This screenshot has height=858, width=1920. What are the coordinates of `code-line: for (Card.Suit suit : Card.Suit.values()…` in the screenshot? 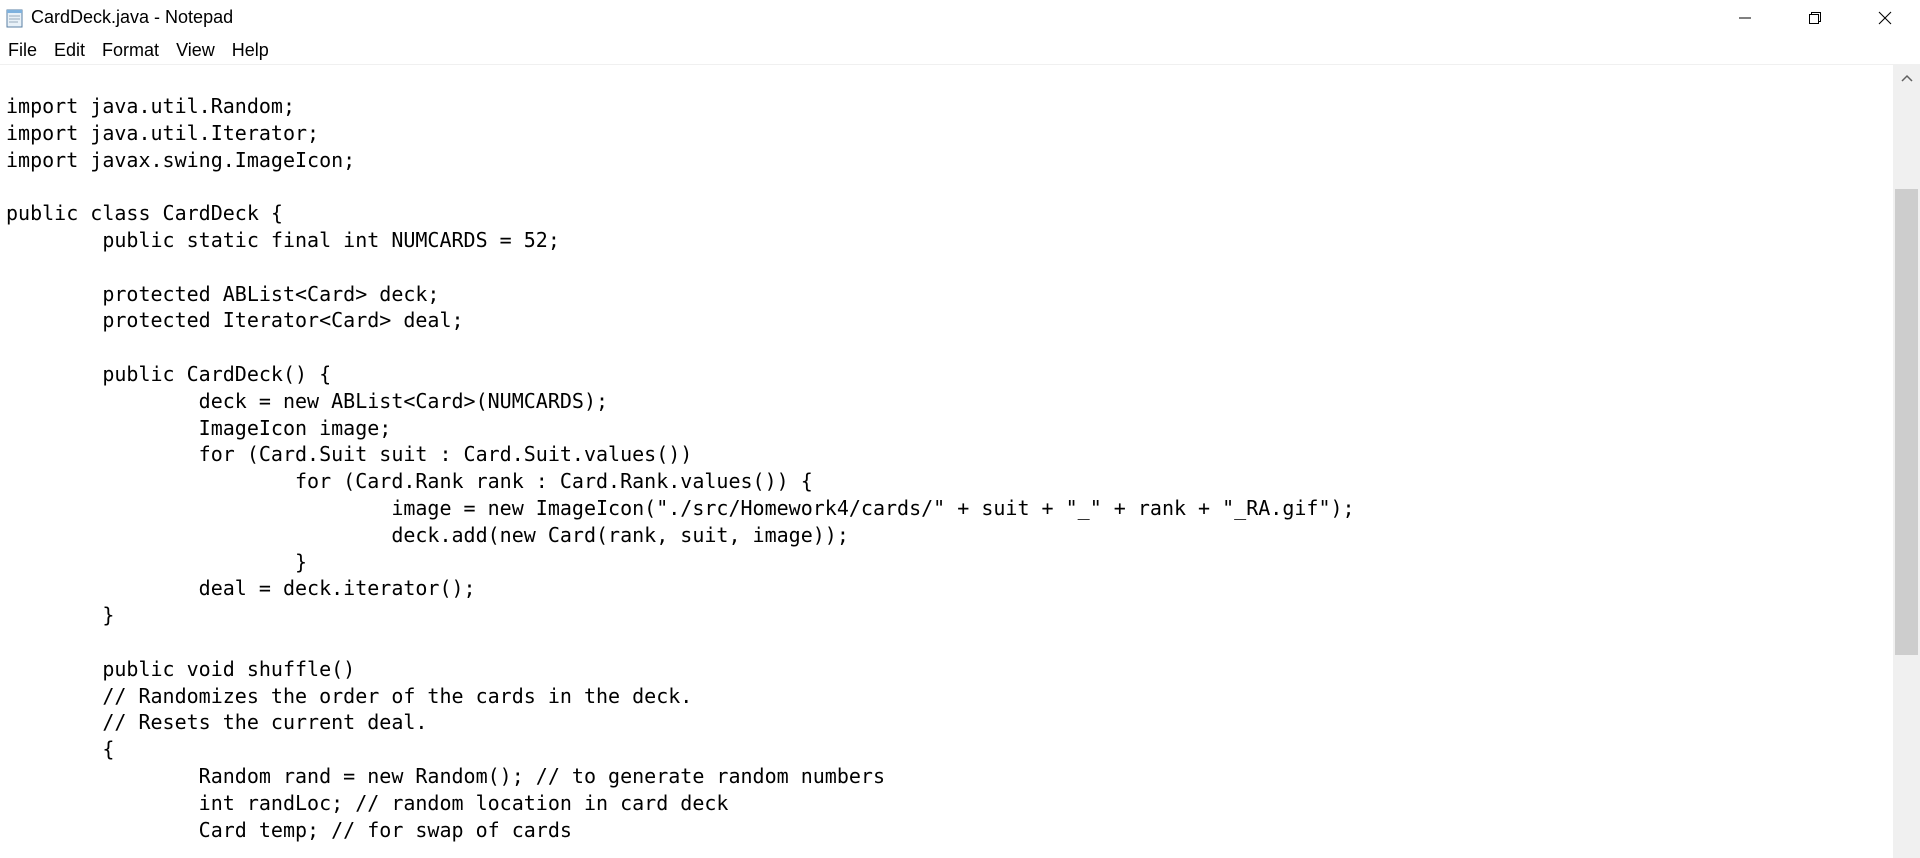 It's located at (349, 454).